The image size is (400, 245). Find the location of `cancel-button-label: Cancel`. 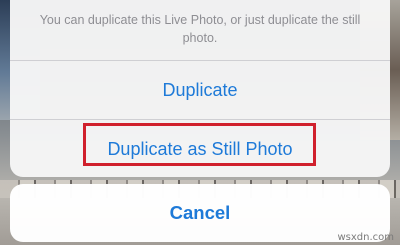

cancel-button-label: Cancel is located at coordinates (200, 212).